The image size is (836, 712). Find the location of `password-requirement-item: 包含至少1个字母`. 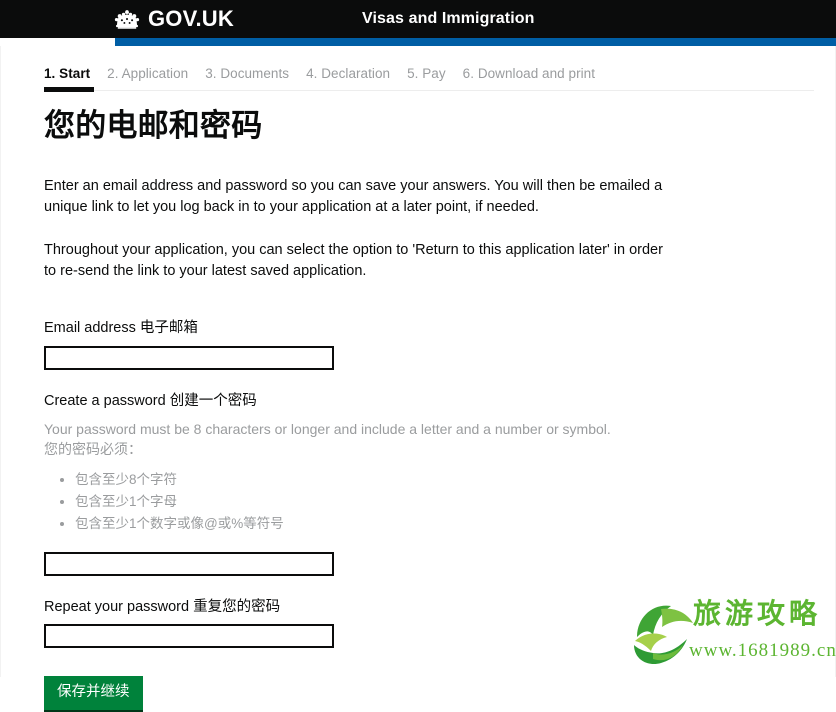

password-requirement-item: 包含至少1个字母 is located at coordinates (409, 502).